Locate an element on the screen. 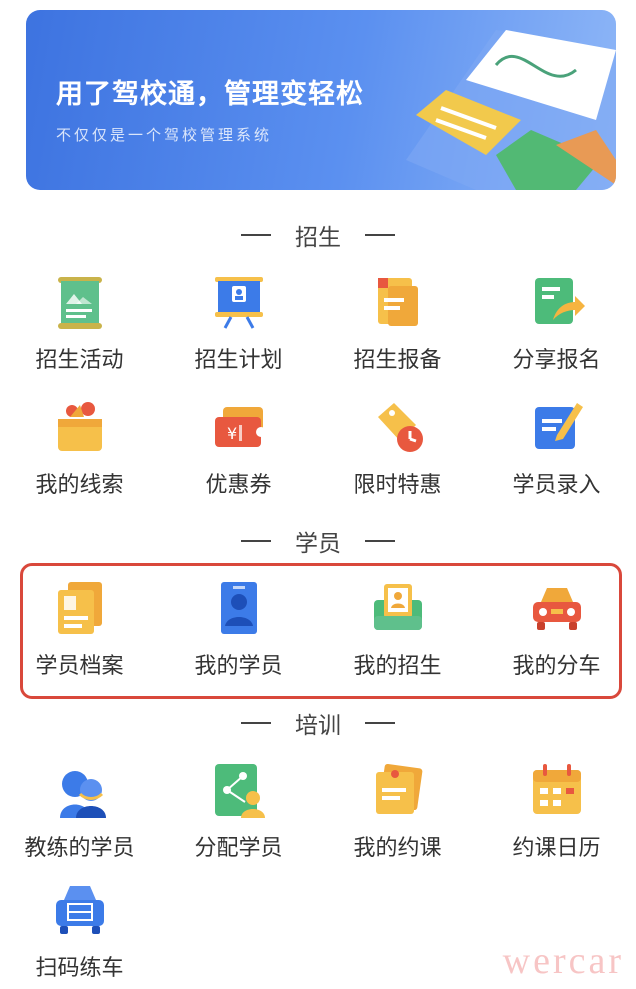 This screenshot has width=636, height=989. menu-item-enrollment-activity: 招生活动 is located at coordinates (79, 327).